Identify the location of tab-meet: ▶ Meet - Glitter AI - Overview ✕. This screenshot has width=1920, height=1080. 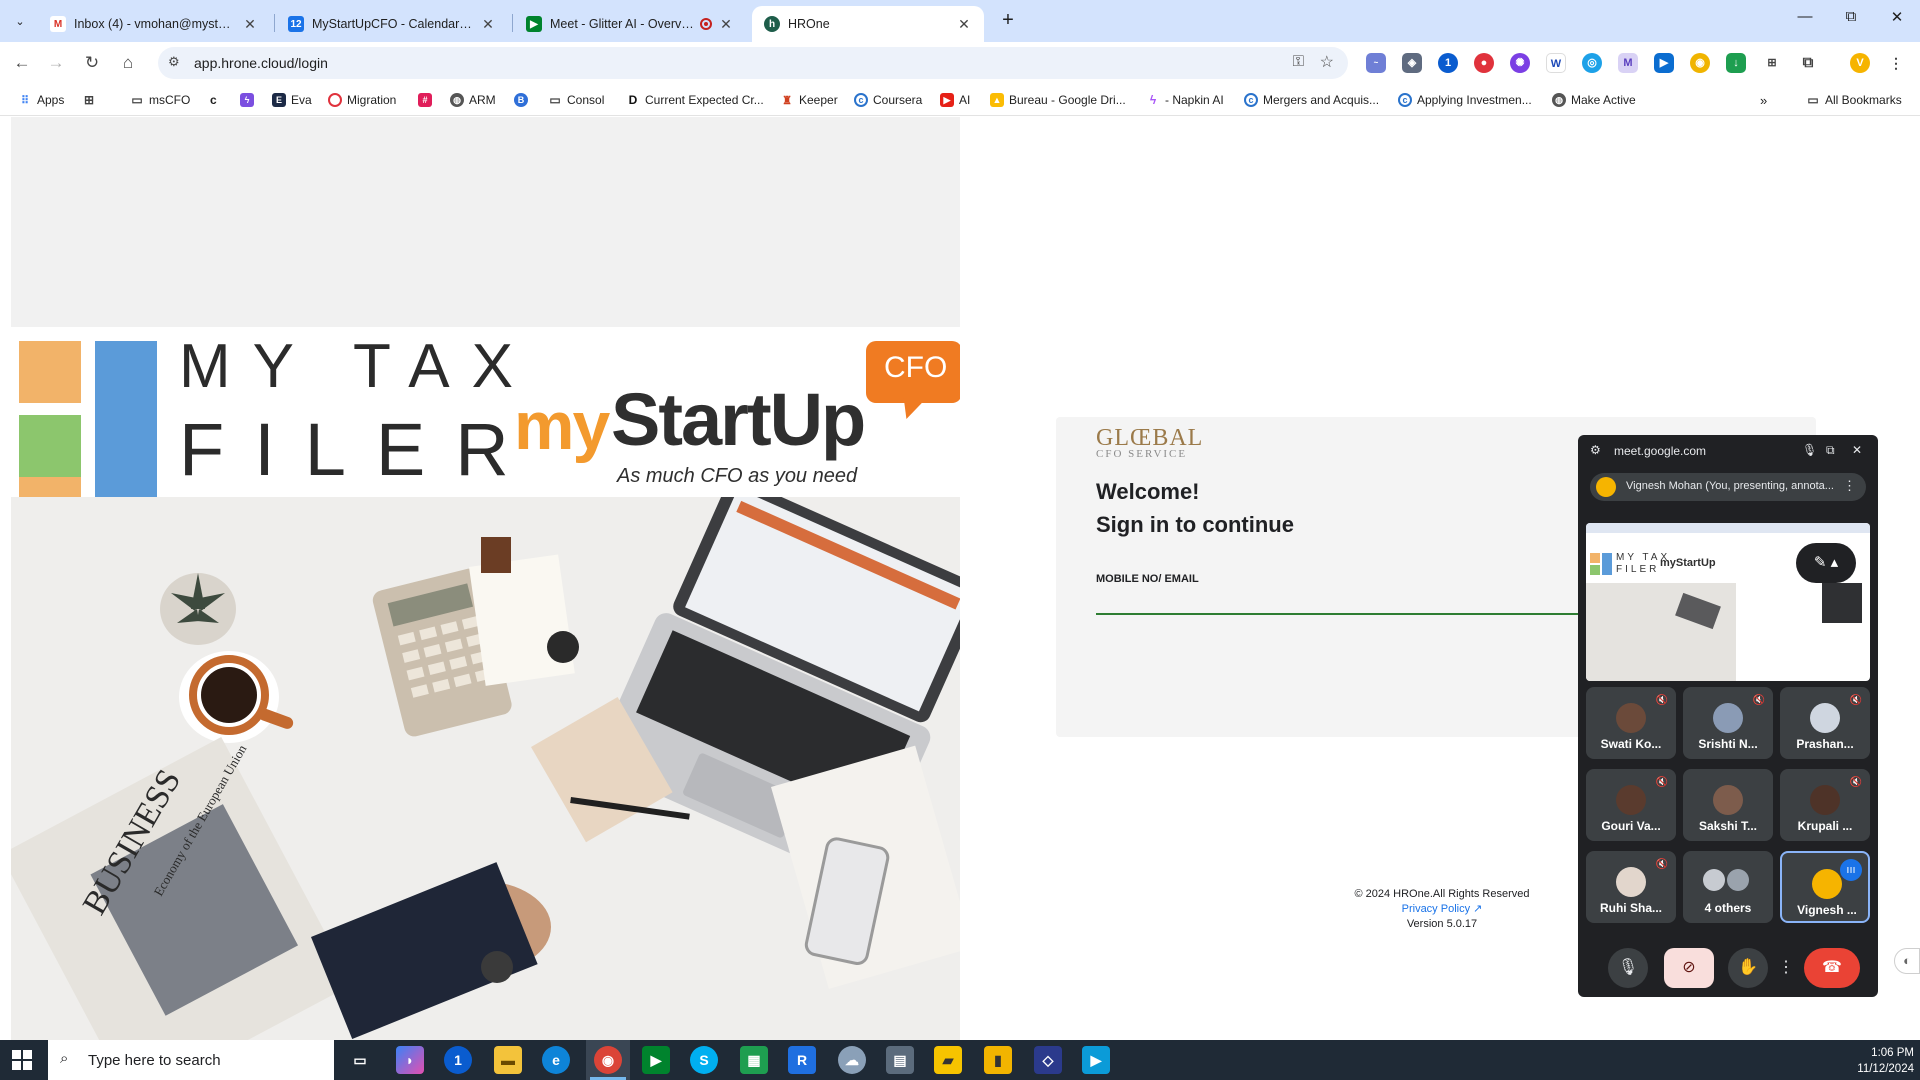
(630, 24).